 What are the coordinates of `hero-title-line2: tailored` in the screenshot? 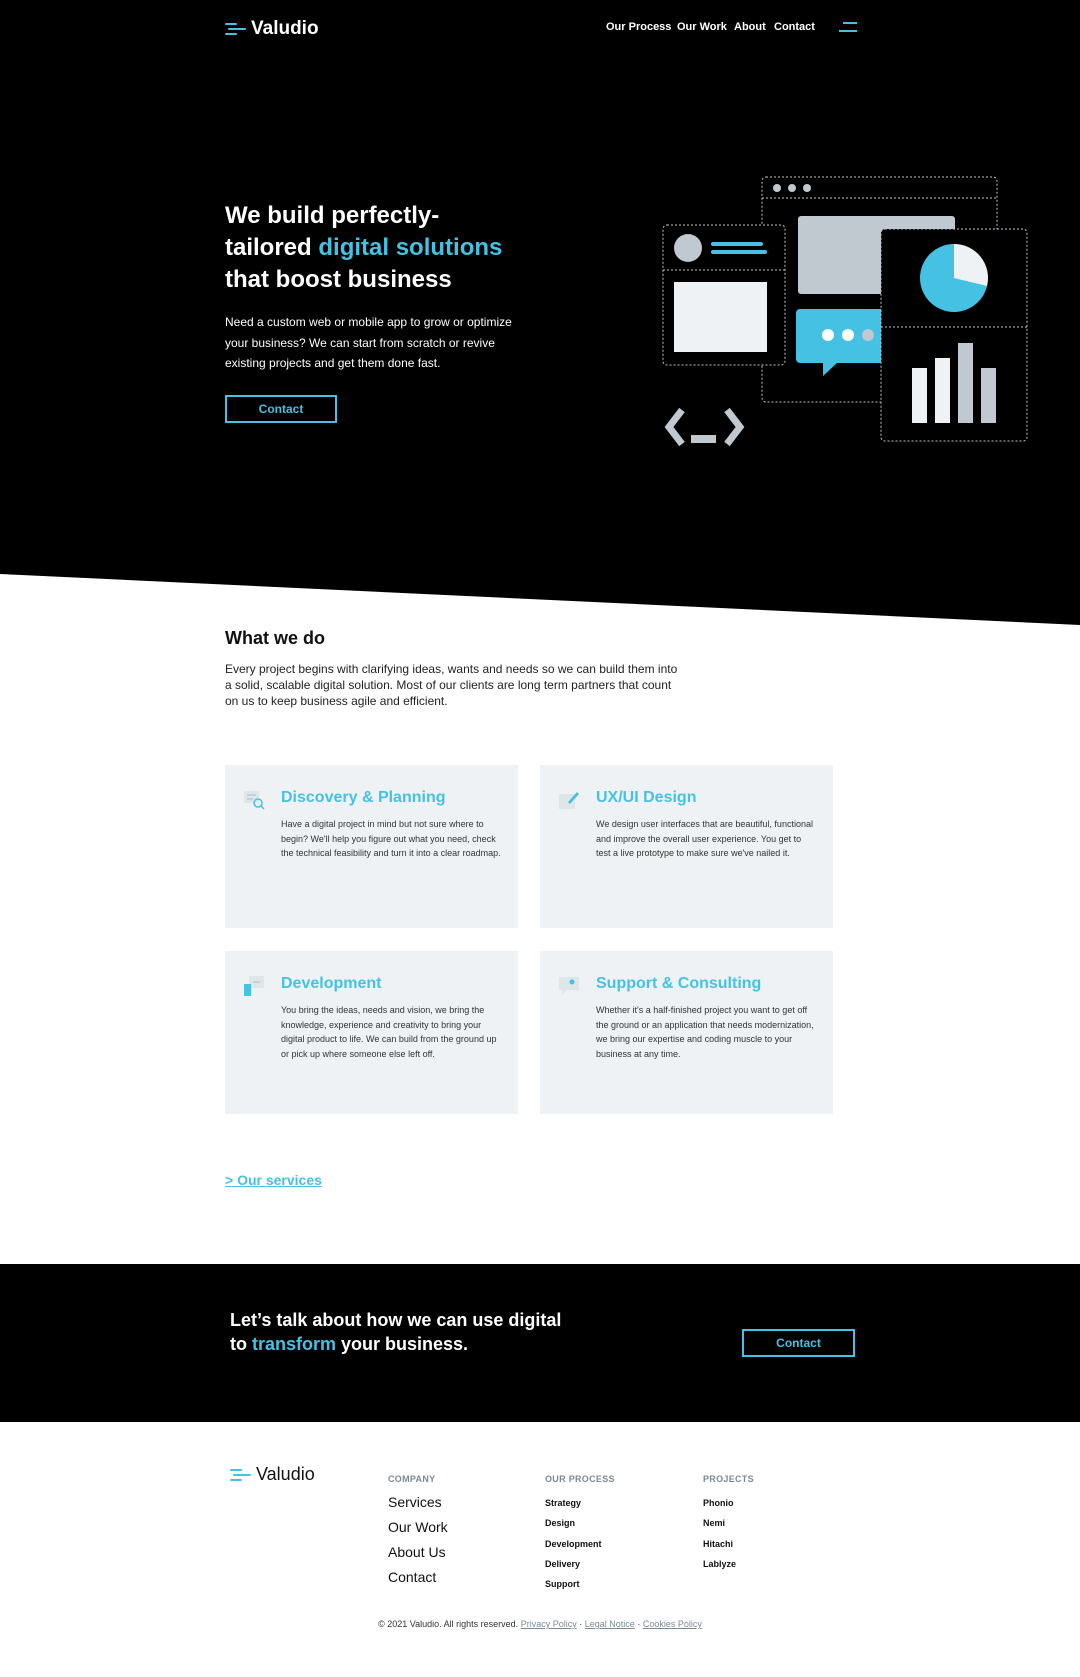 It's located at (272, 247).